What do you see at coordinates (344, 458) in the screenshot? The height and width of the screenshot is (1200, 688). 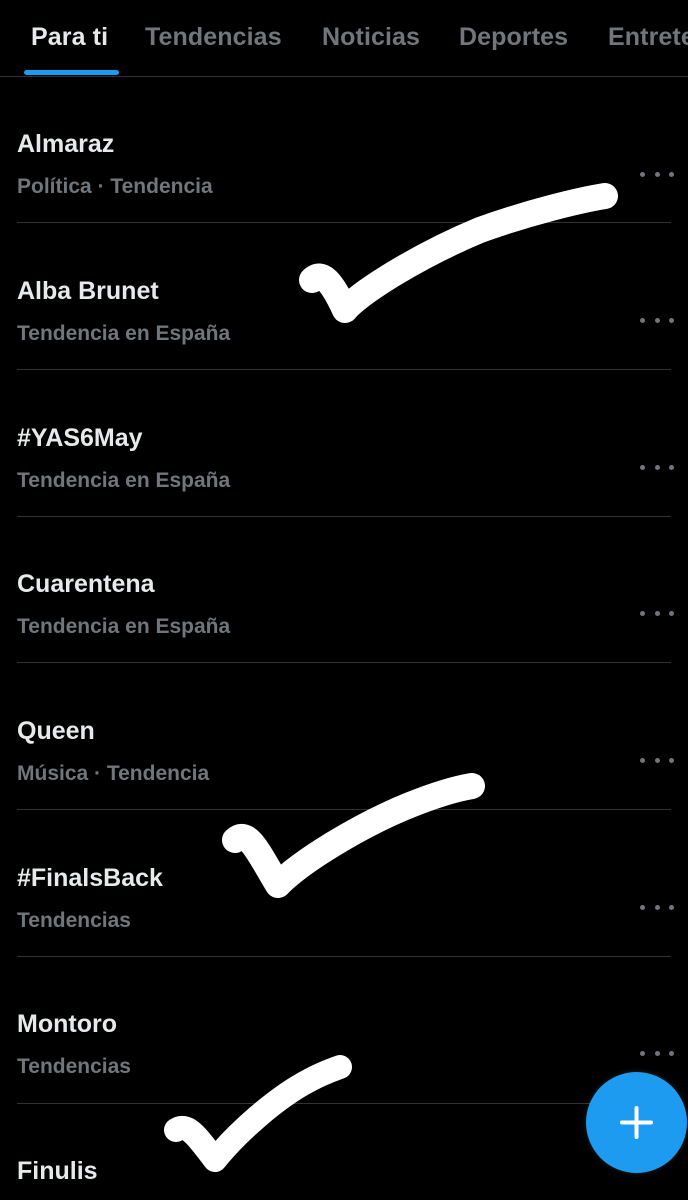 I see `trend-item: #YAS6May Tendencia en España` at bounding box center [344, 458].